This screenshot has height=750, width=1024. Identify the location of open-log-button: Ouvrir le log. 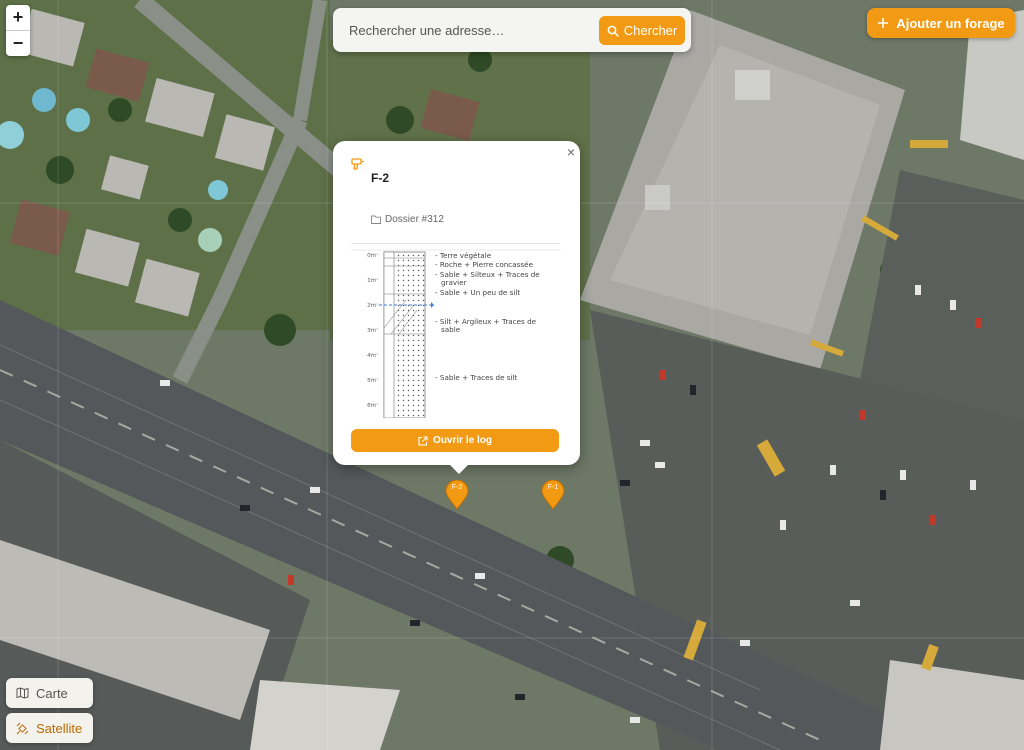
(455, 440).